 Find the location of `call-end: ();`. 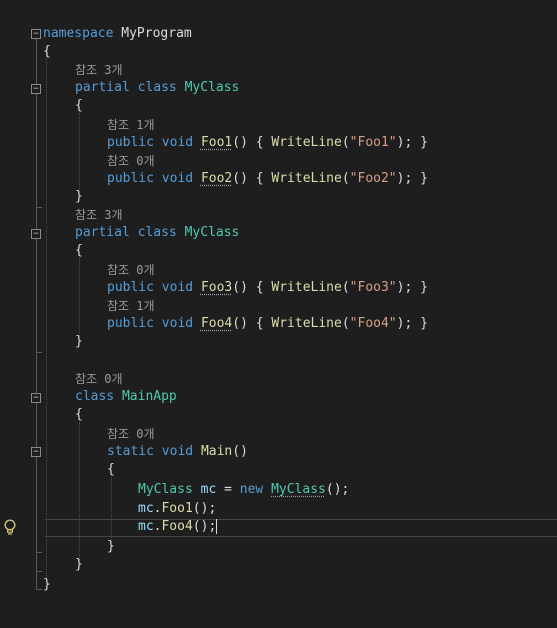

call-end: (); is located at coordinates (337, 489).